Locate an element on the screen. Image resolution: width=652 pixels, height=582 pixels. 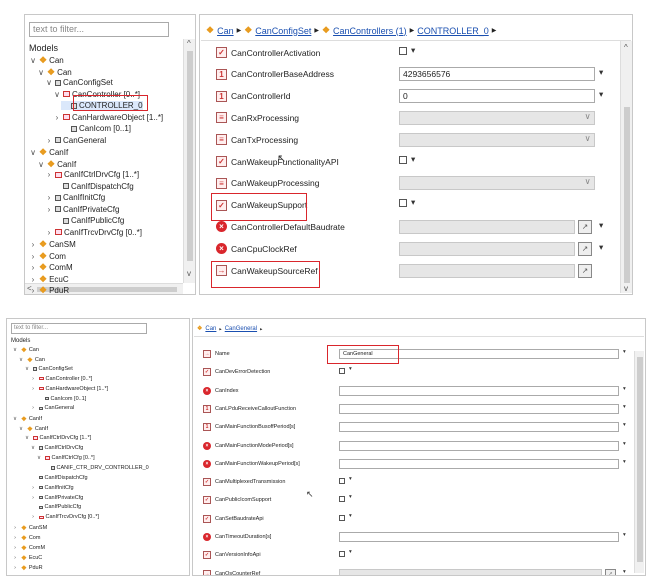
tree-item: ∨ CanIfCtrlDrvCfg is located at coordinates (56, 448).